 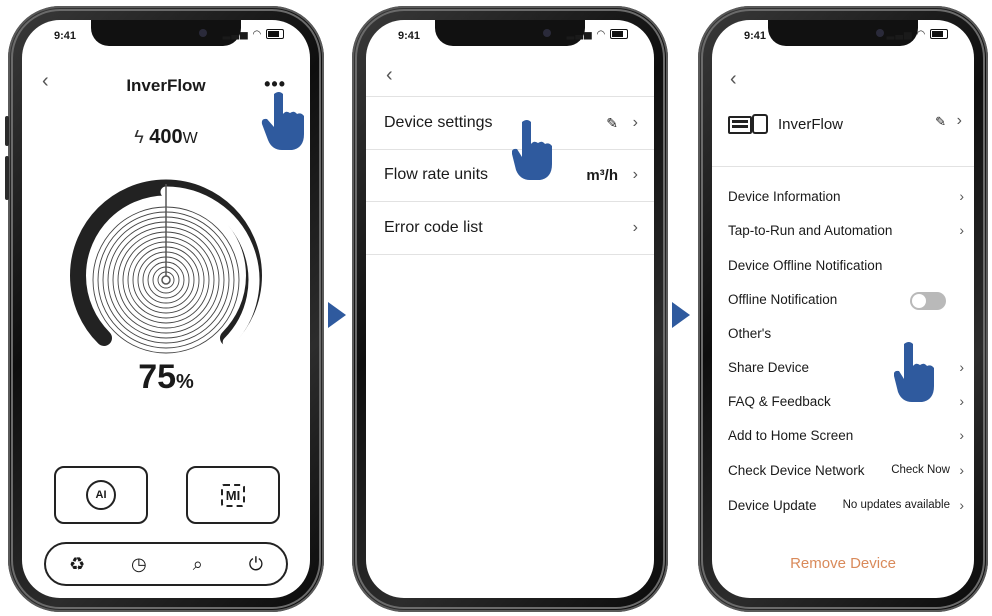 I want to click on menu-item-label: Share Device, so click(x=769, y=367).